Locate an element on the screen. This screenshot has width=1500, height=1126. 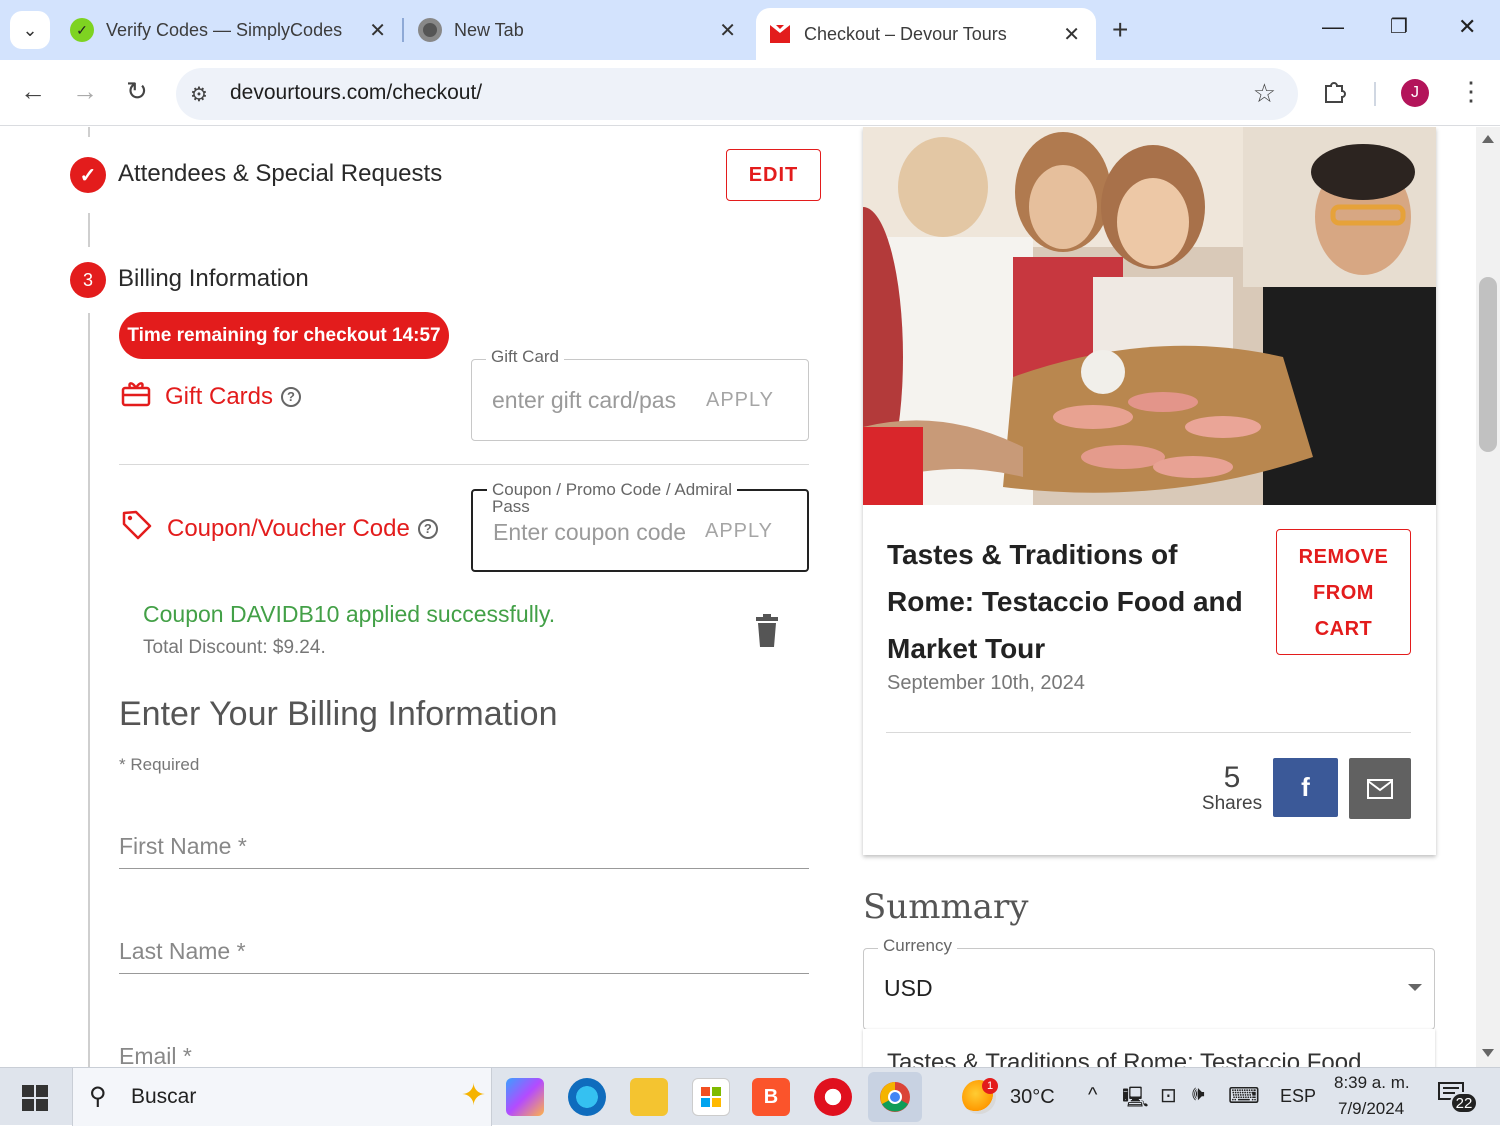
checkout-timer: Time remaining for checkout 14:57 is located at coordinates (284, 335).